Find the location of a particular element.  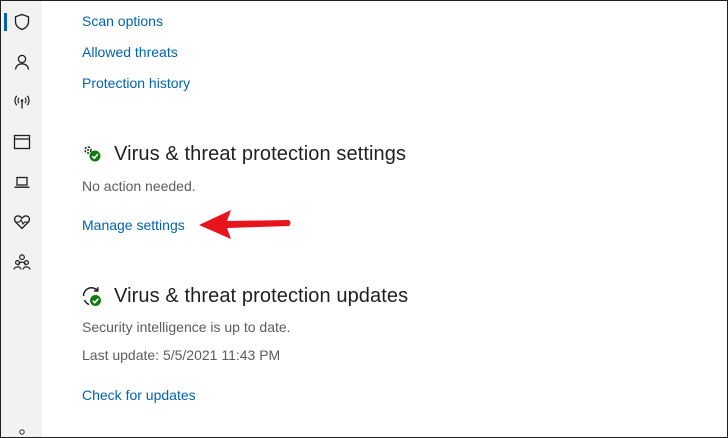

person-icon is located at coordinates (21, 62).